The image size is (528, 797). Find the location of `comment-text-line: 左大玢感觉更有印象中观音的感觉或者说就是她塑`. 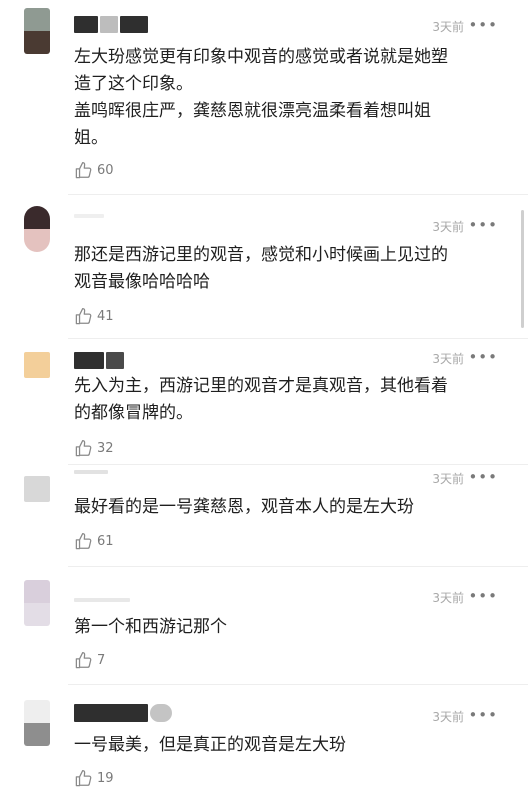

comment-text-line: 左大玢感觉更有印象中观音的感觉或者说就是她塑 is located at coordinates (261, 57).